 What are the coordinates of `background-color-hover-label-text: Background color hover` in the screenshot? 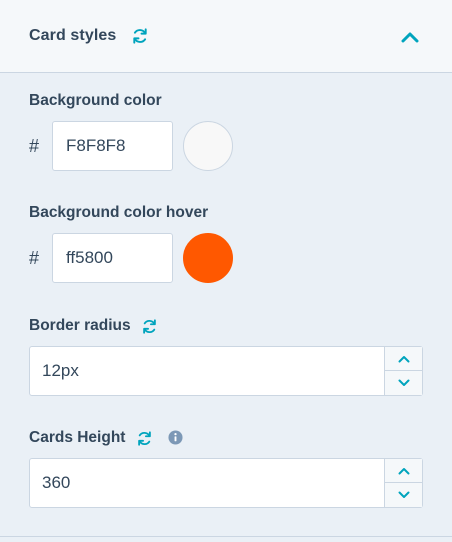 It's located at (119, 212).